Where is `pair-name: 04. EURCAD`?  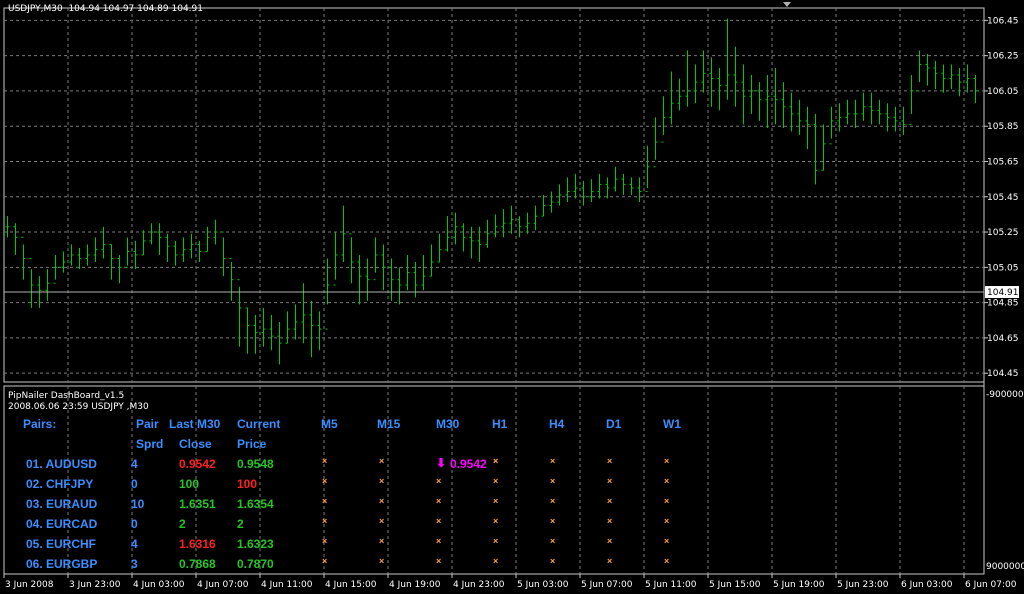
pair-name: 04. EURCAD is located at coordinates (62, 524).